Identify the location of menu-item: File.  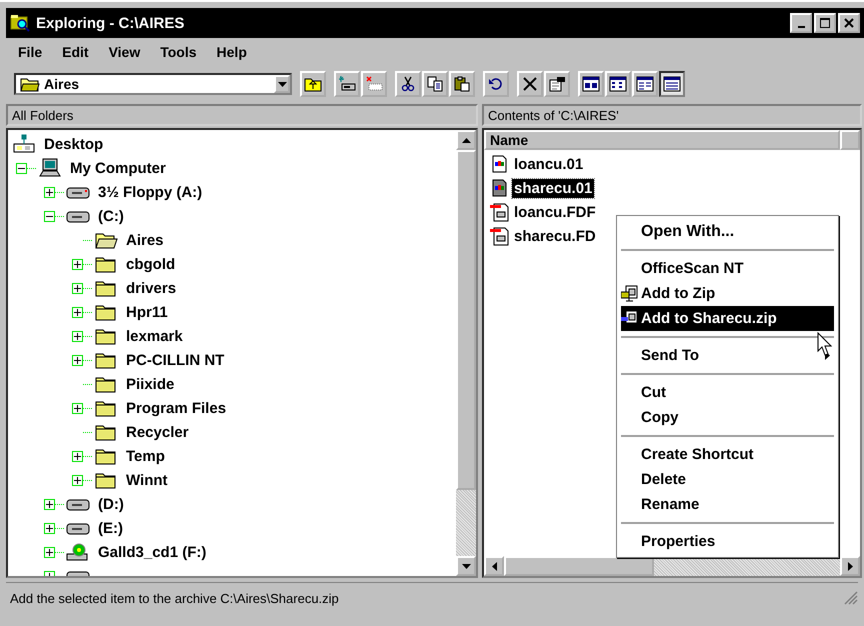
(30, 52).